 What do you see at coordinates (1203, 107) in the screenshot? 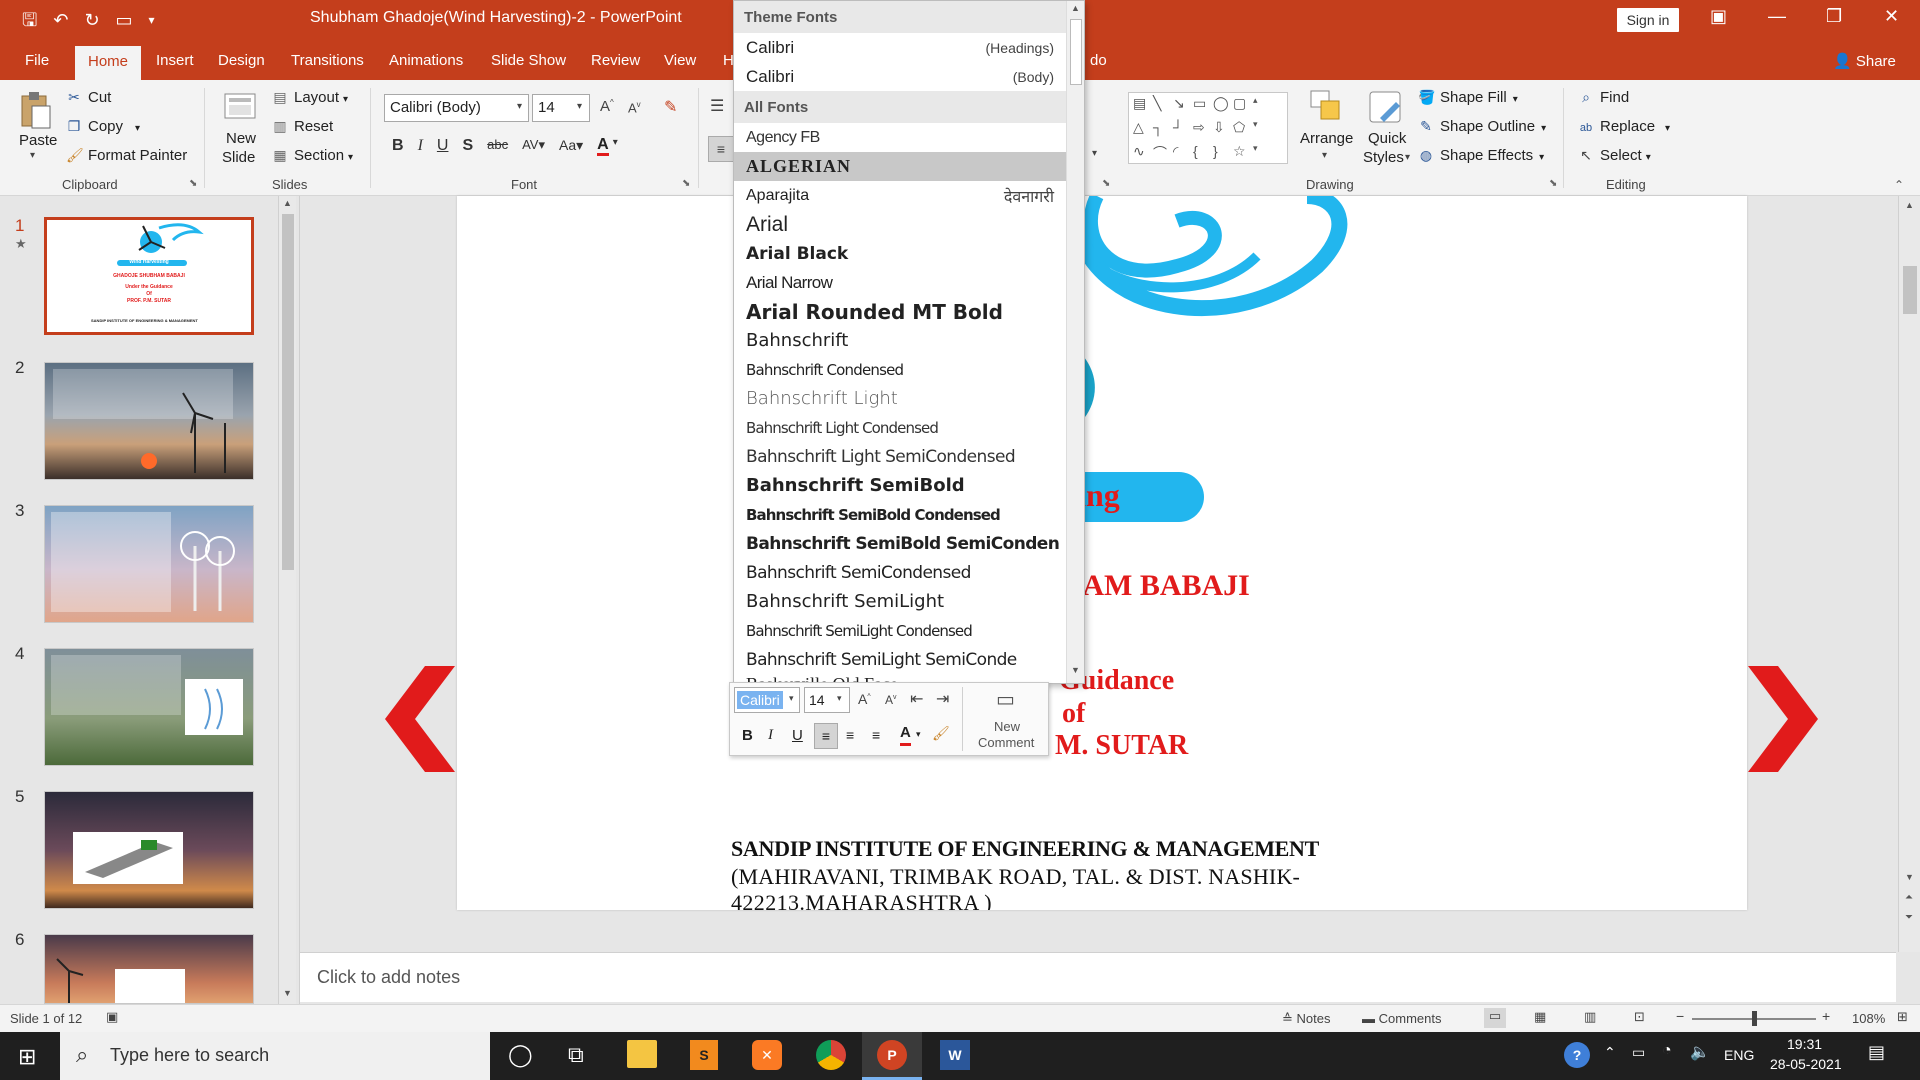
I see `rectangle-shape-icon: ▭` at bounding box center [1203, 107].